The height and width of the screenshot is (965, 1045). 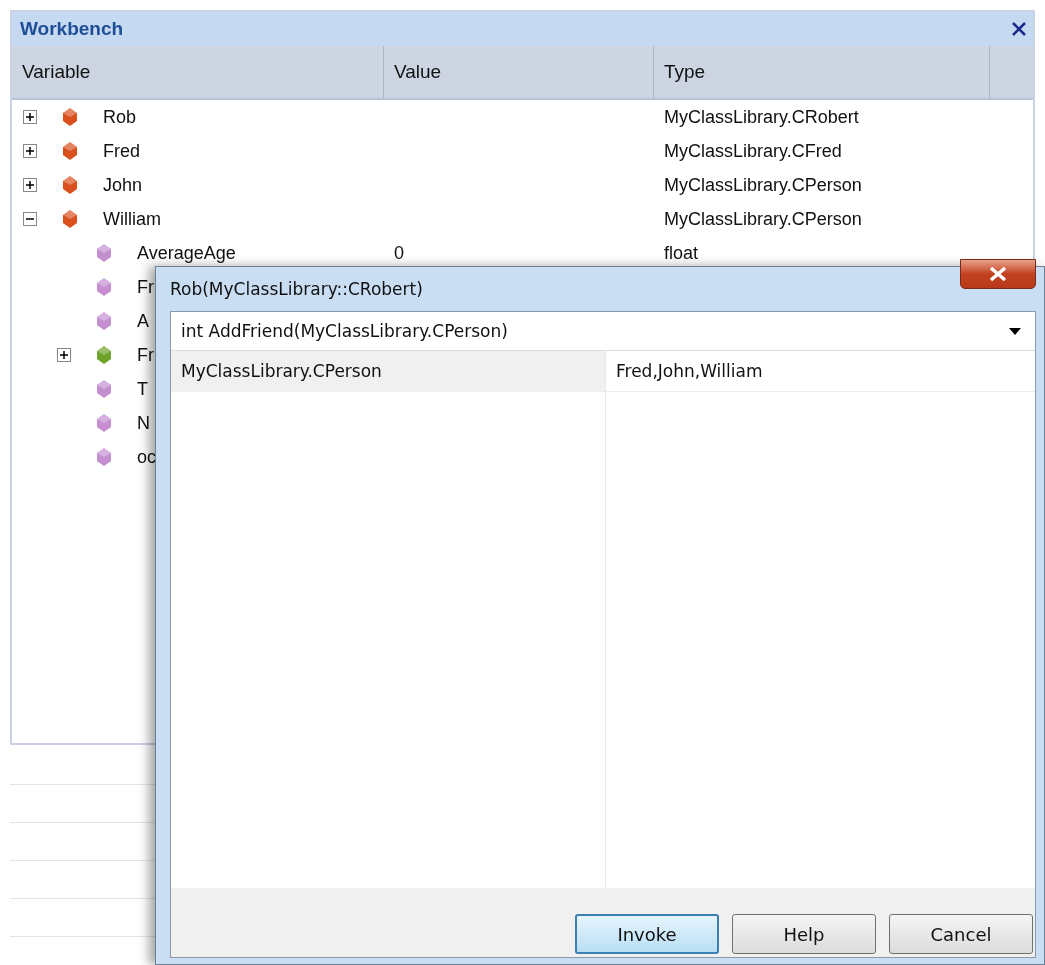 I want to click on close-button, so click(x=998, y=274).